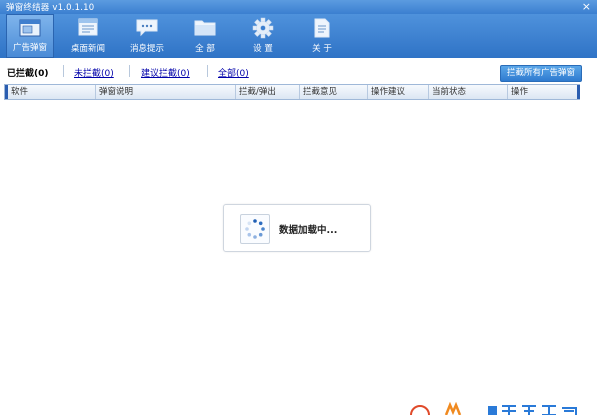  What do you see at coordinates (165, 72) in the screenshot?
I see `tab-suggested-block: 建议拦截(0)` at bounding box center [165, 72].